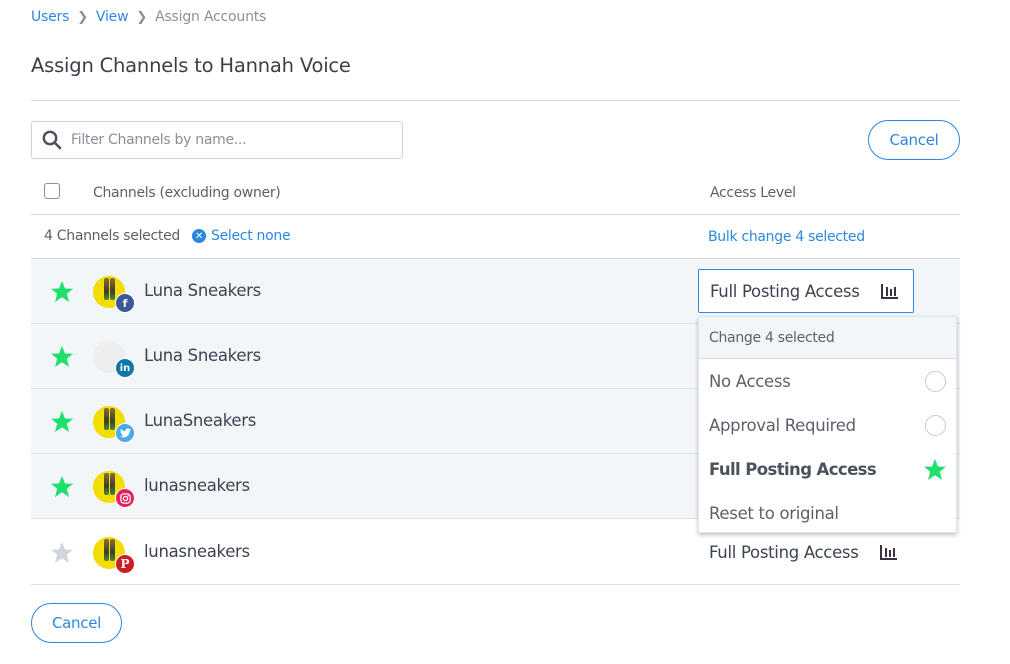 The width and height of the screenshot is (1010, 664). I want to click on filter-channels-search, so click(217, 140).